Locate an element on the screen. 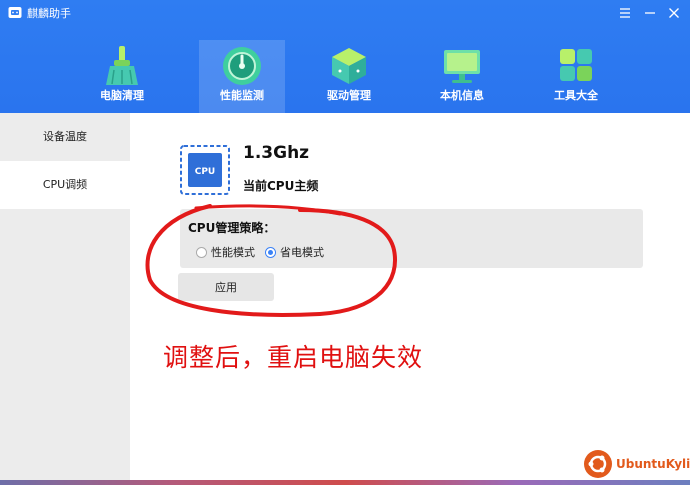 The height and width of the screenshot is (485, 690). gauge-icon is located at coordinates (242, 66).